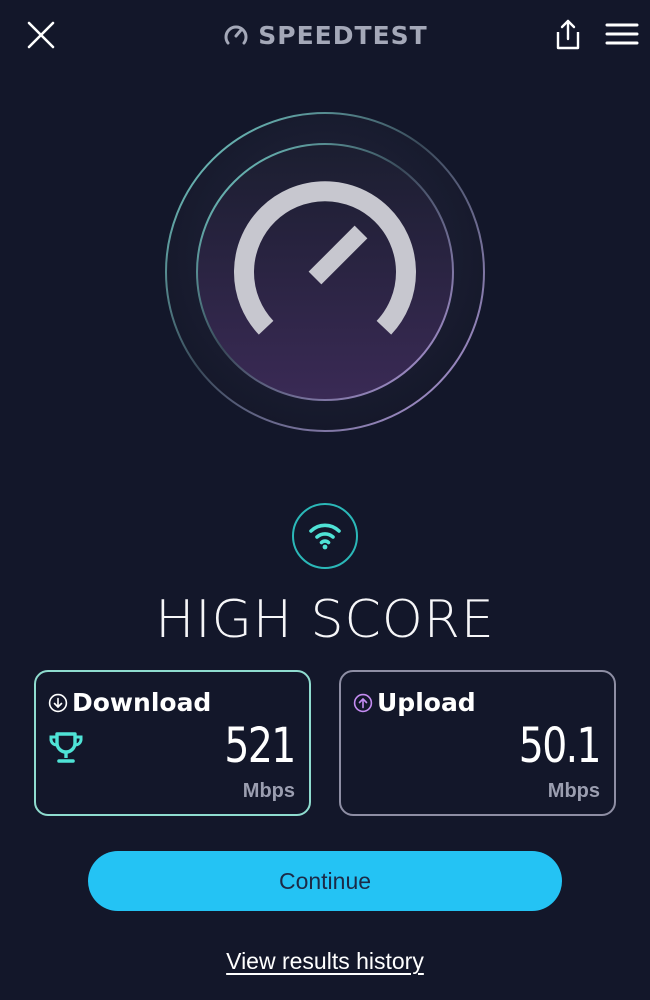 Image resolution: width=650 pixels, height=1000 pixels. I want to click on share-icon, so click(568, 34).